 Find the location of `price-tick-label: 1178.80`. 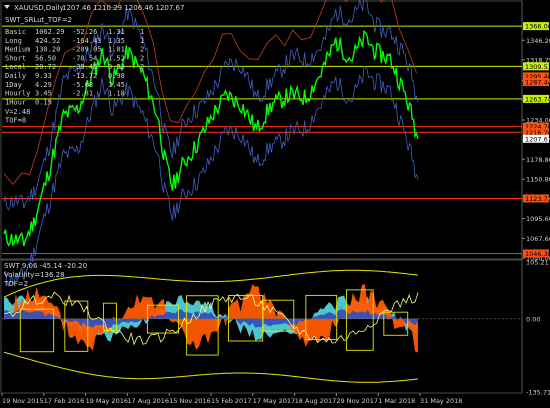

price-tick-label: 1178.80 is located at coordinates (538, 160).